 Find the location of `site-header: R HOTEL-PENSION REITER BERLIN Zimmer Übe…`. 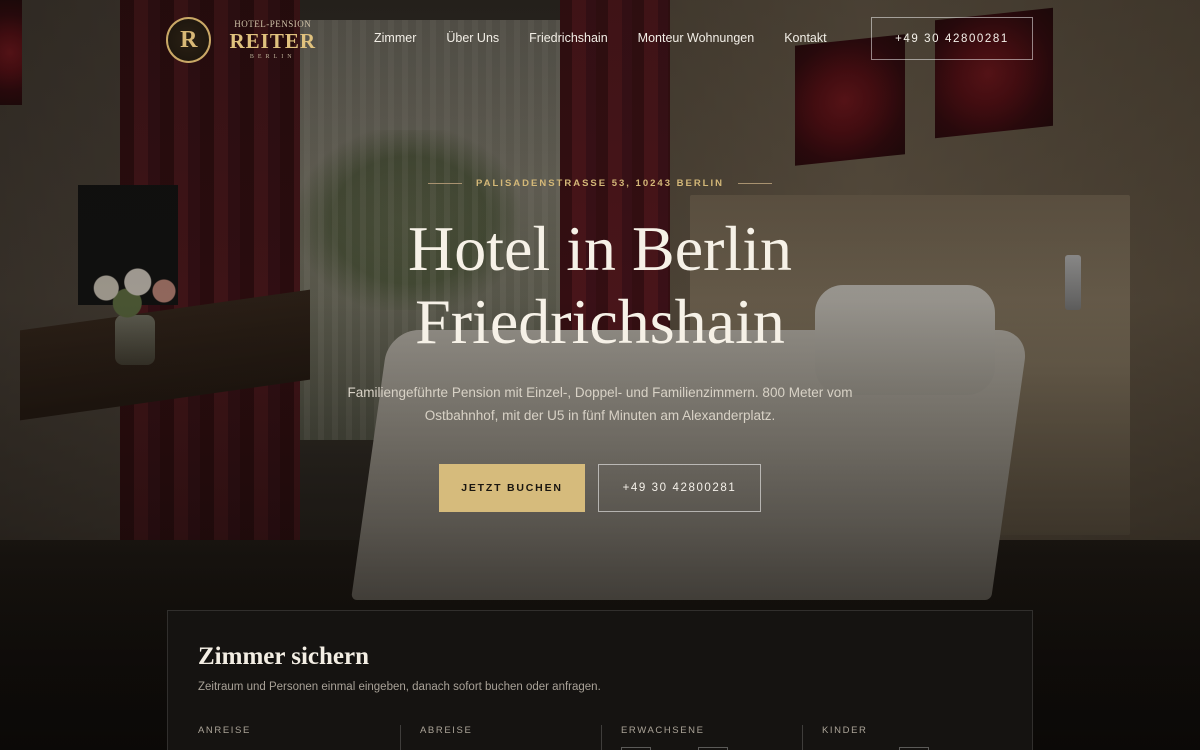

site-header: R HOTEL-PENSION REITER BERLIN Zimmer Übe… is located at coordinates (600, 39).